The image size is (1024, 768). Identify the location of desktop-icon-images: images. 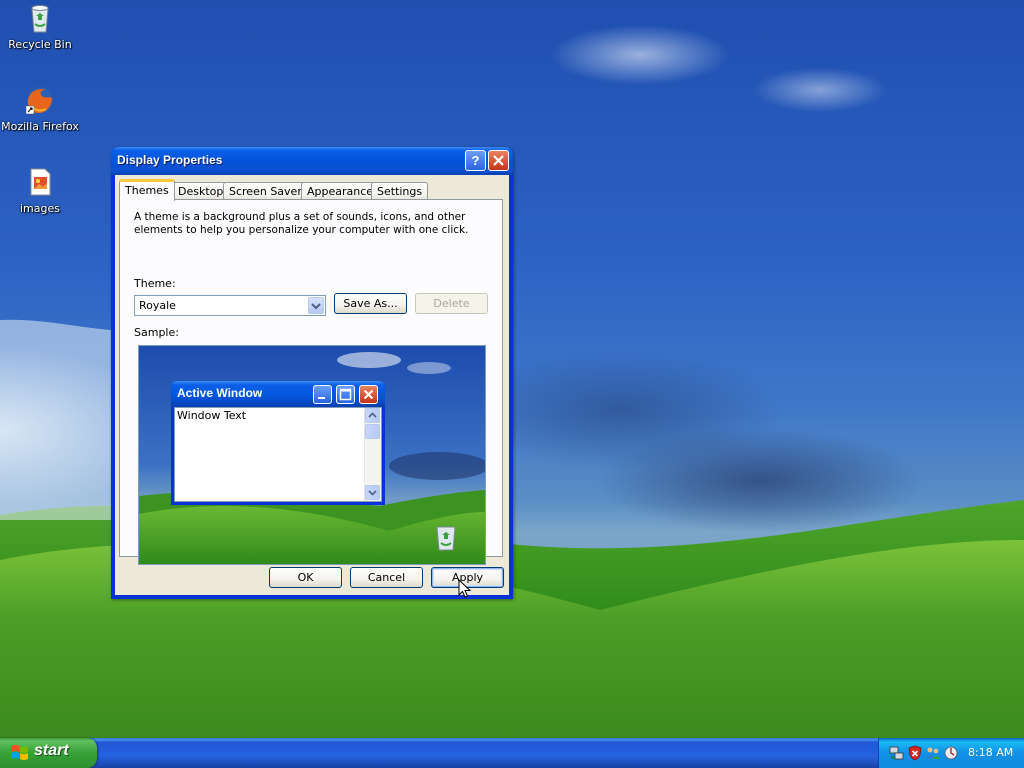
(40, 190).